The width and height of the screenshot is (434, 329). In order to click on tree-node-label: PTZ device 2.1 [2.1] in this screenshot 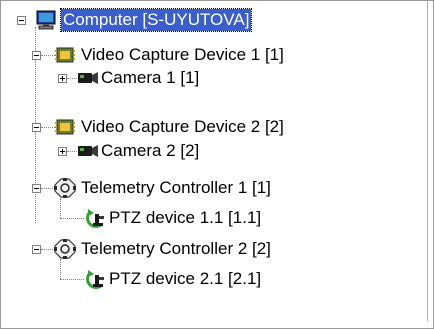, I will do `click(185, 278)`.